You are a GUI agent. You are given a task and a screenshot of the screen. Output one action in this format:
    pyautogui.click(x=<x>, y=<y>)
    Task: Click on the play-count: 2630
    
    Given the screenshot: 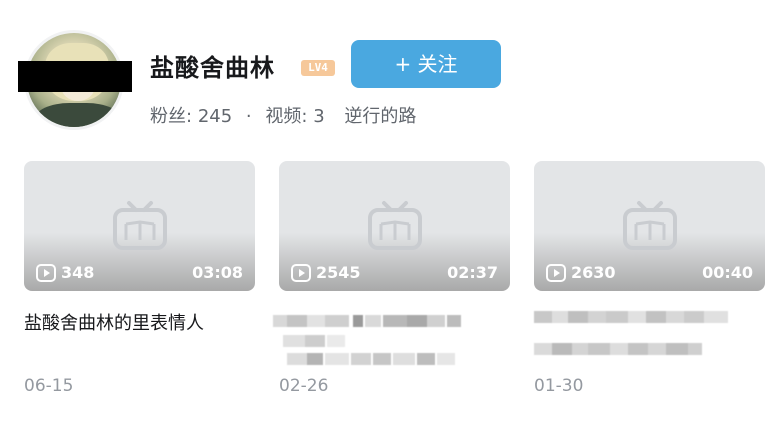 What is the action you would take?
    pyautogui.click(x=581, y=272)
    